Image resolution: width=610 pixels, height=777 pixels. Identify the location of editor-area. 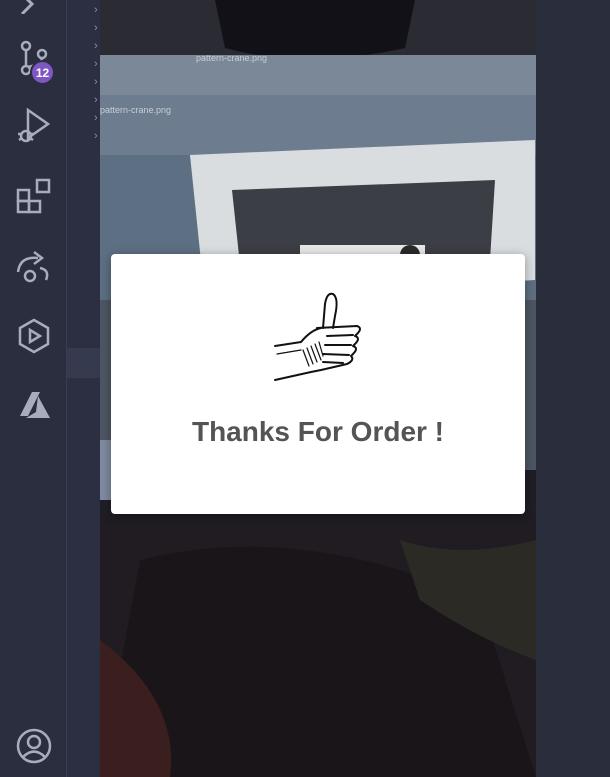
(573, 388).